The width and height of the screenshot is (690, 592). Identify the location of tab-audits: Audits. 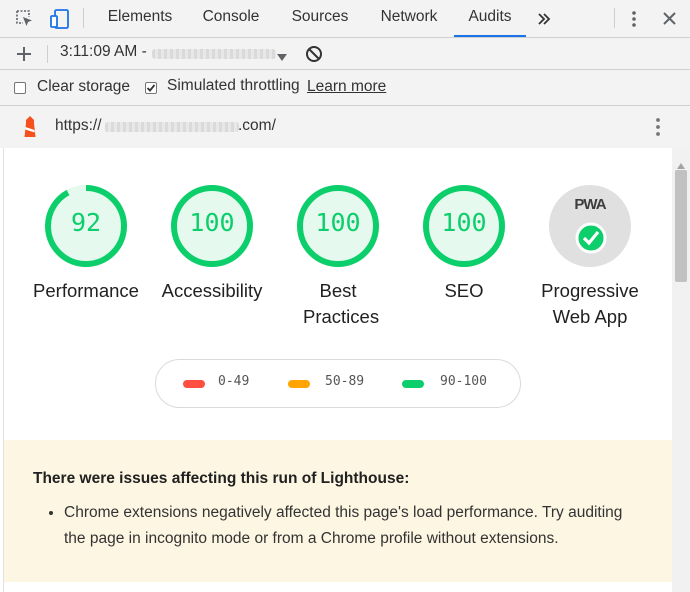
(490, 18).